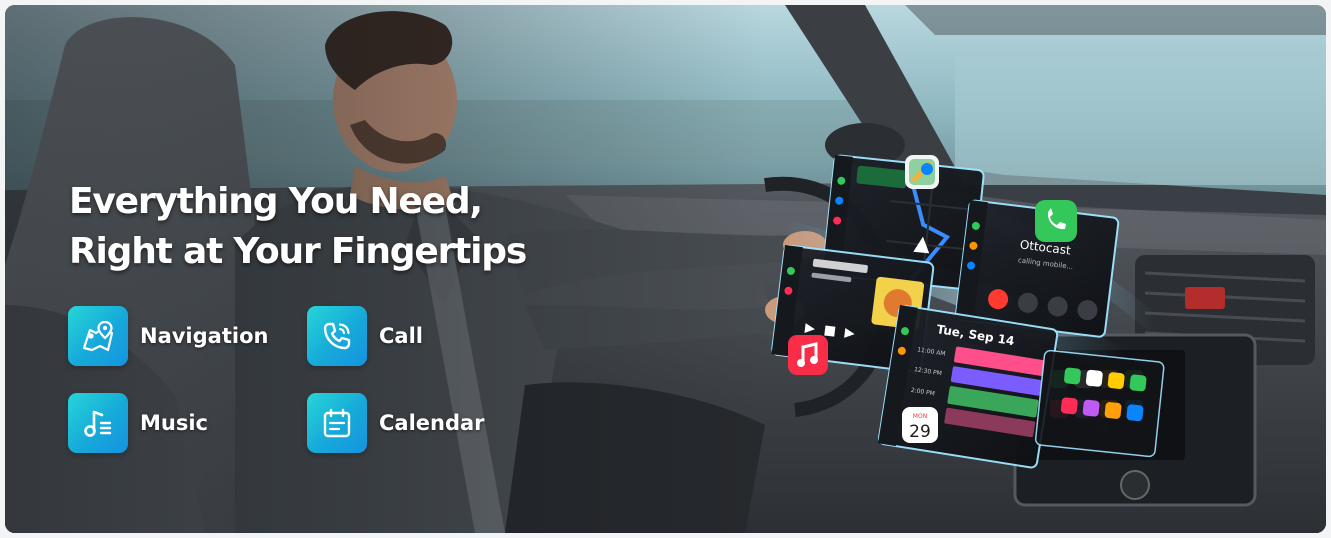 The width and height of the screenshot is (1331, 538). Describe the element at coordinates (138, 423) in the screenshot. I see `feature-music: Music` at that location.